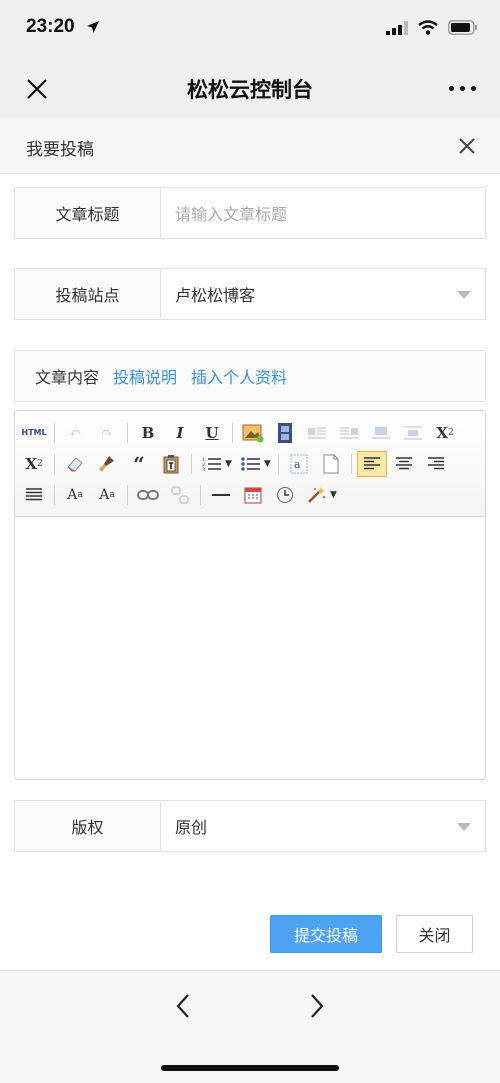 The width and height of the screenshot is (500, 1083). Describe the element at coordinates (50, 26) in the screenshot. I see `status-time: 23:20` at that location.